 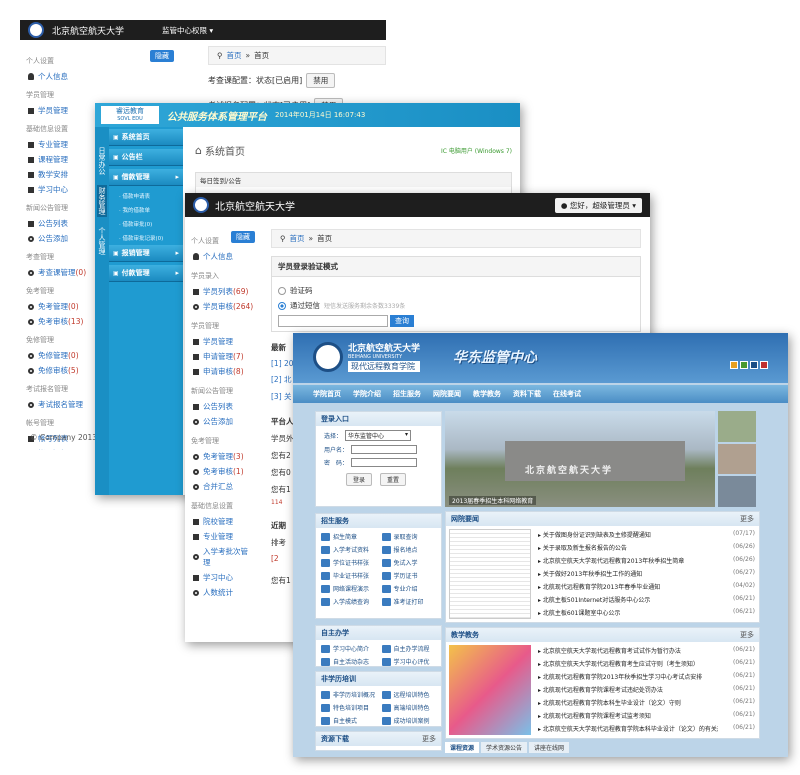 What do you see at coordinates (367, 394) in the screenshot?
I see `nav-about: 学院介绍` at bounding box center [367, 394].